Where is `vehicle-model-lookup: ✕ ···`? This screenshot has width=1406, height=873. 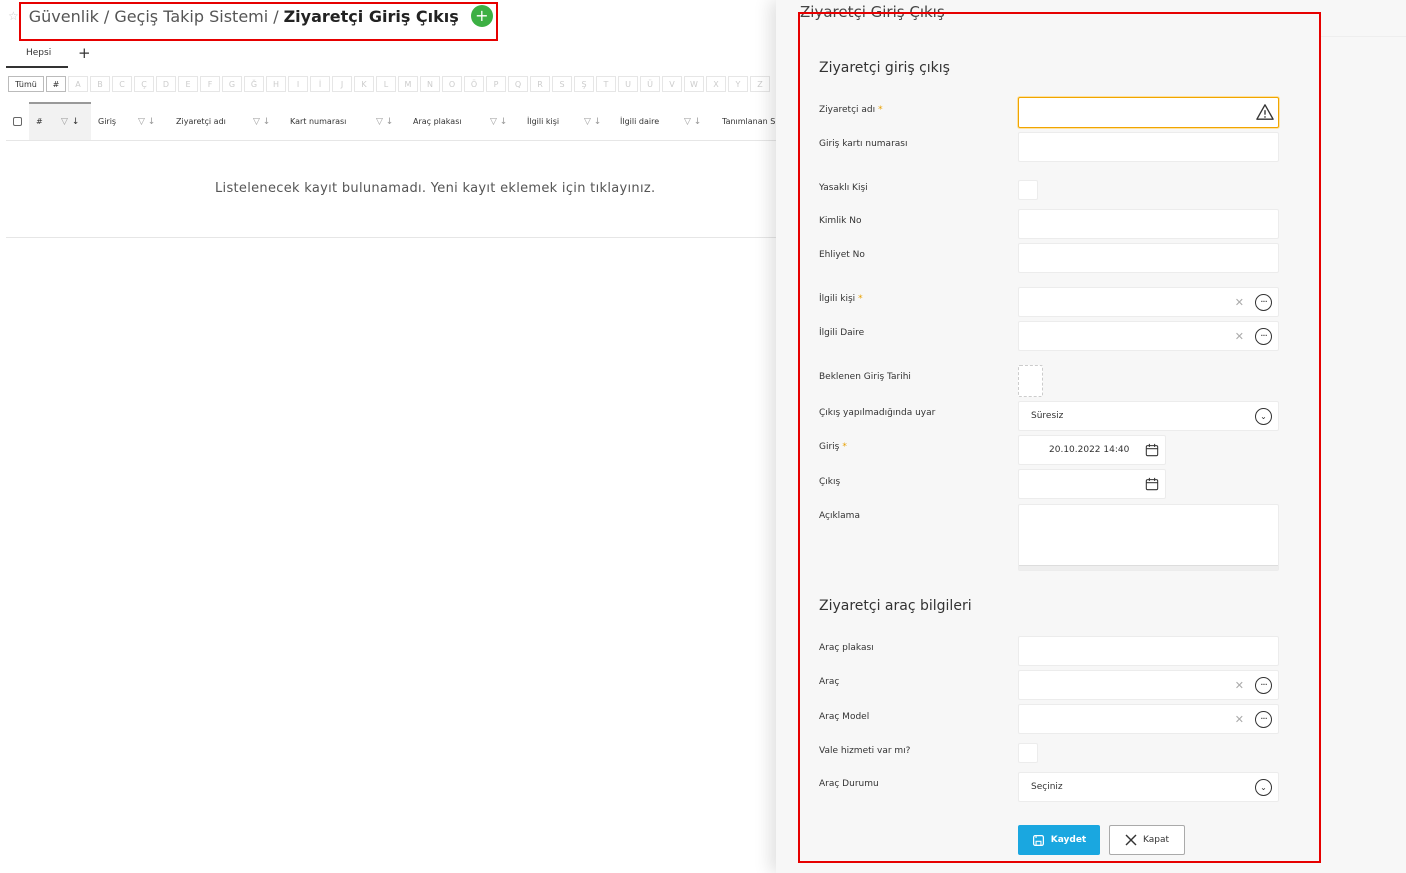
vehicle-model-lookup: ✕ ··· is located at coordinates (1148, 719).